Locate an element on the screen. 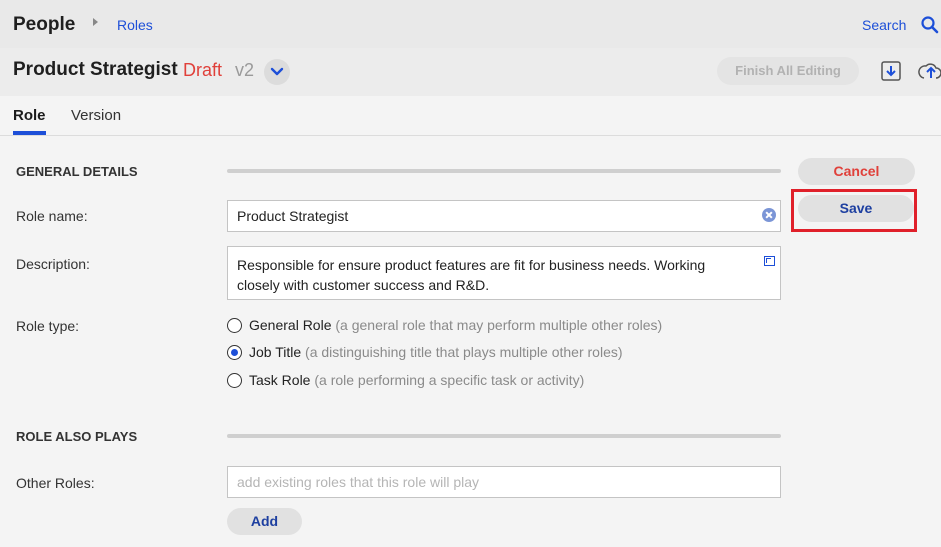 Image resolution: width=941 pixels, height=547 pixels. tab-version: Version is located at coordinates (96, 115).